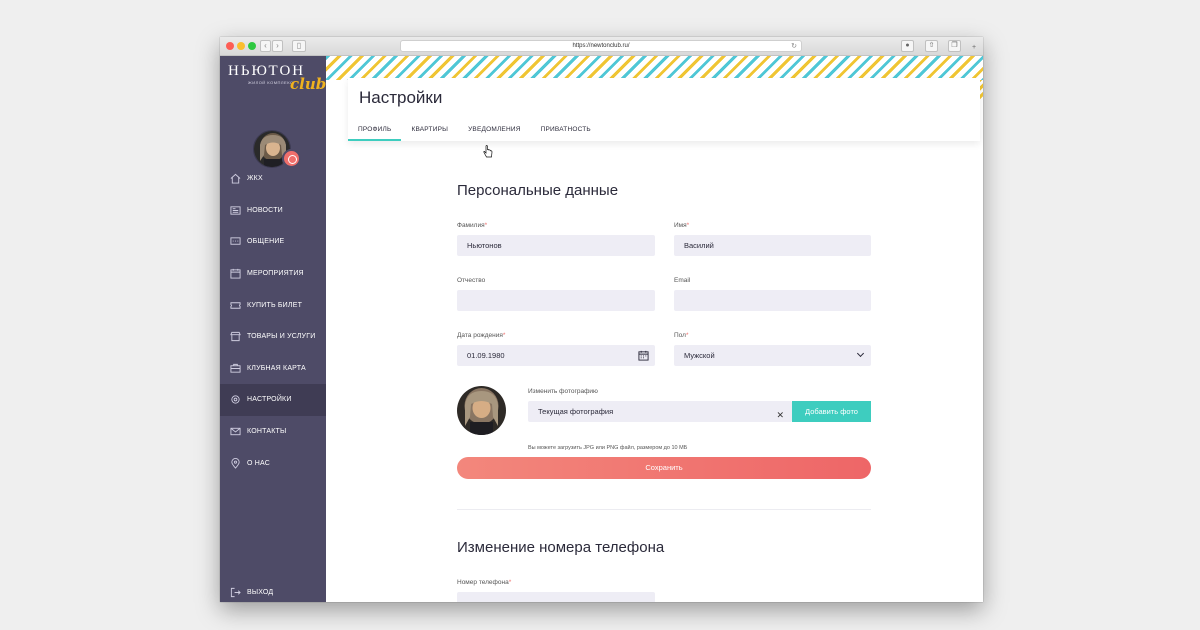  I want to click on sidebar-item-contacts: КОНТАКТЫ, so click(273, 432).